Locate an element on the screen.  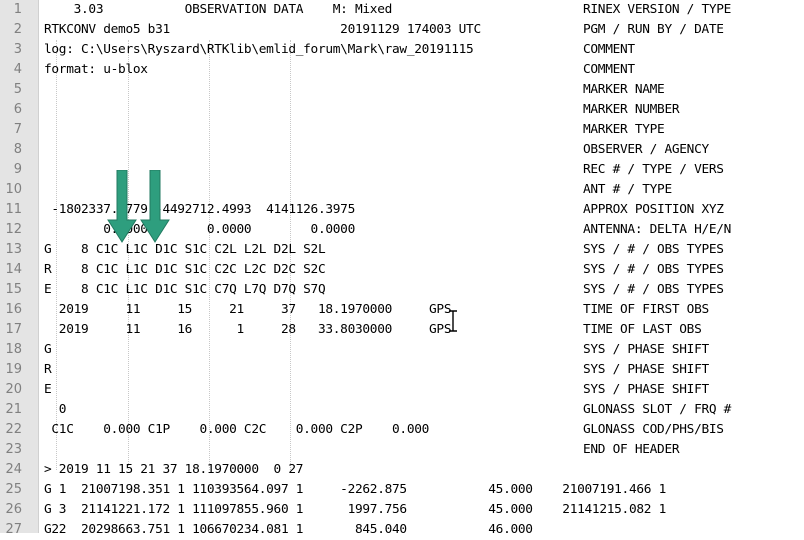
header-label: OBSERVER / AGENCY is located at coordinates (646, 150).